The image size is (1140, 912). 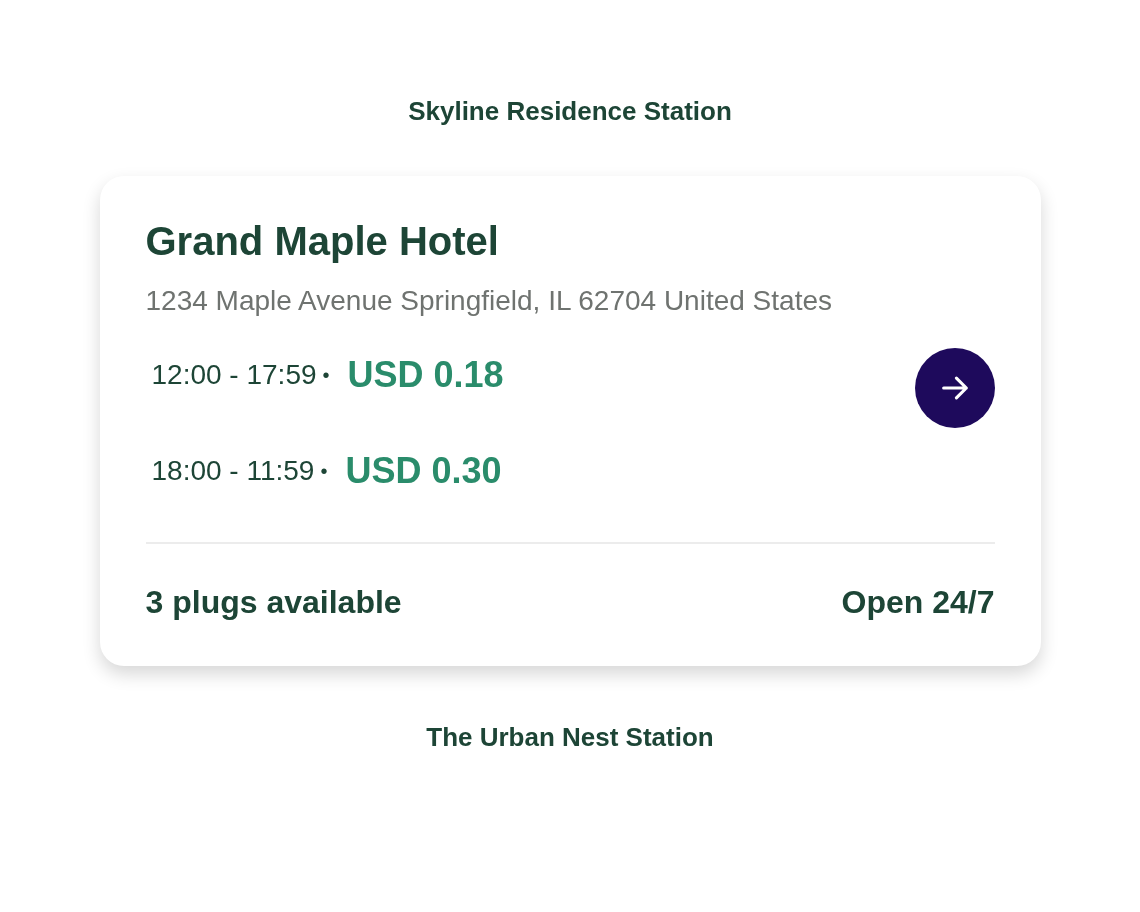 What do you see at coordinates (322, 241) in the screenshot?
I see `hotel-title: Grand Maple Hotel` at bounding box center [322, 241].